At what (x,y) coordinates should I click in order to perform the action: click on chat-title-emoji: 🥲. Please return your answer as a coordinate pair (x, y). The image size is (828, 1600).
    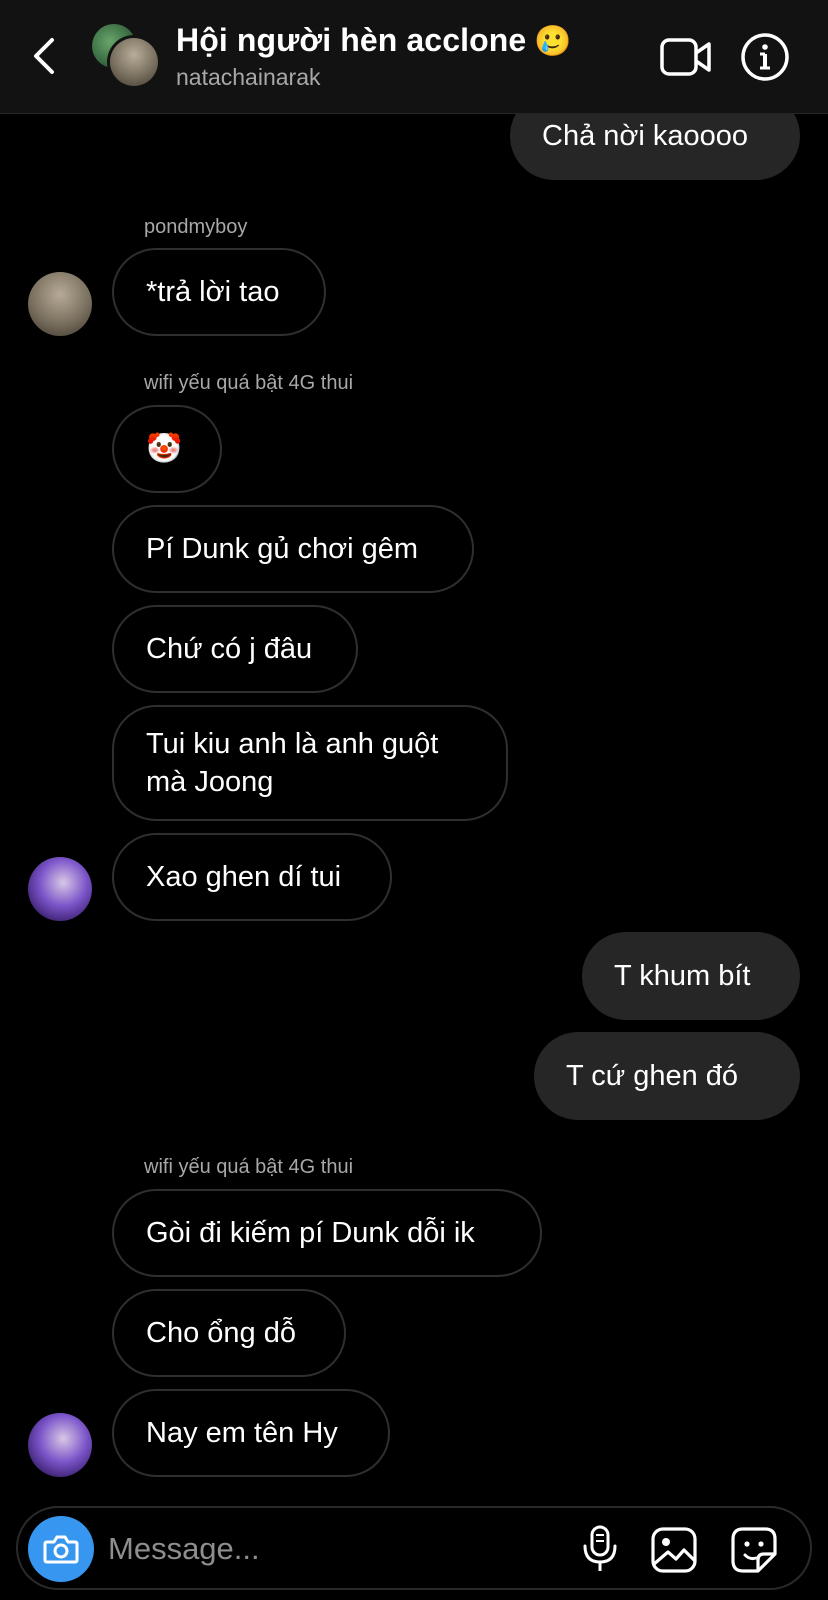
    Looking at the image, I should click on (553, 41).